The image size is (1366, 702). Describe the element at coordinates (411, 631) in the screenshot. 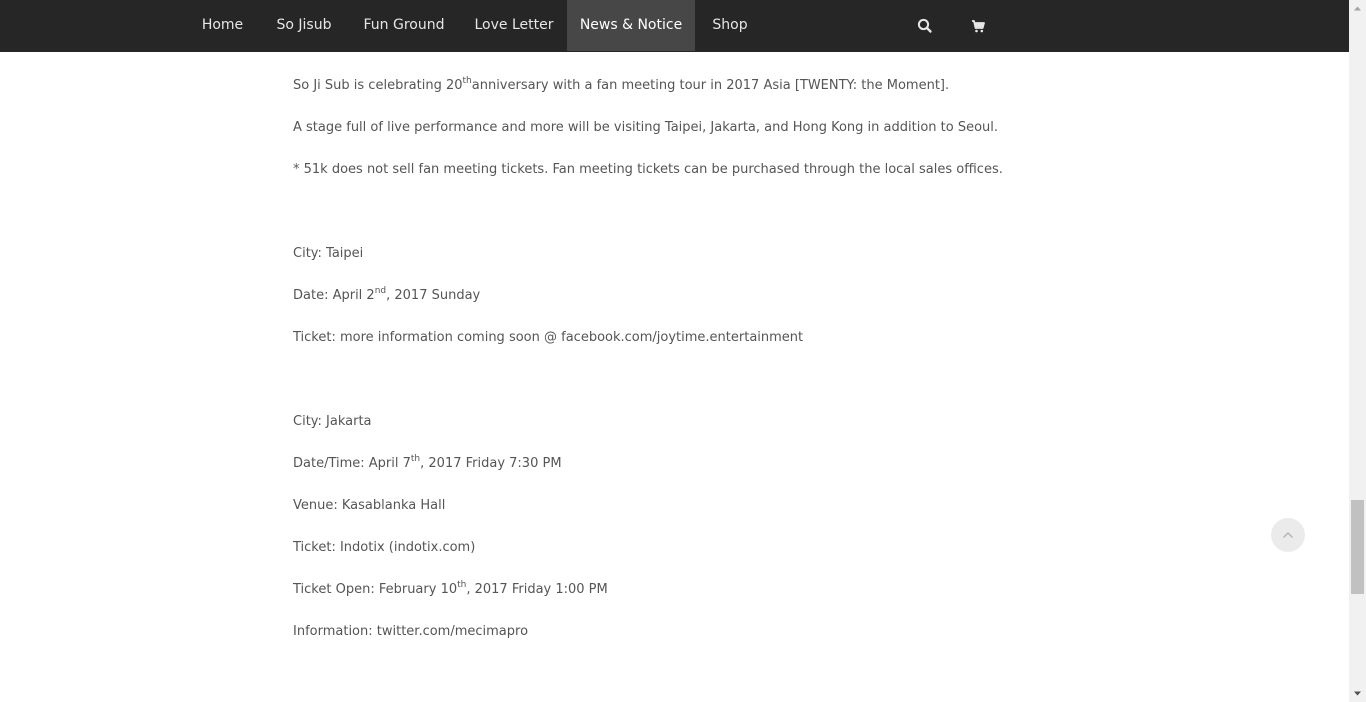

I see `jakarta-information: Information: twitter.com/mecimapro` at that location.